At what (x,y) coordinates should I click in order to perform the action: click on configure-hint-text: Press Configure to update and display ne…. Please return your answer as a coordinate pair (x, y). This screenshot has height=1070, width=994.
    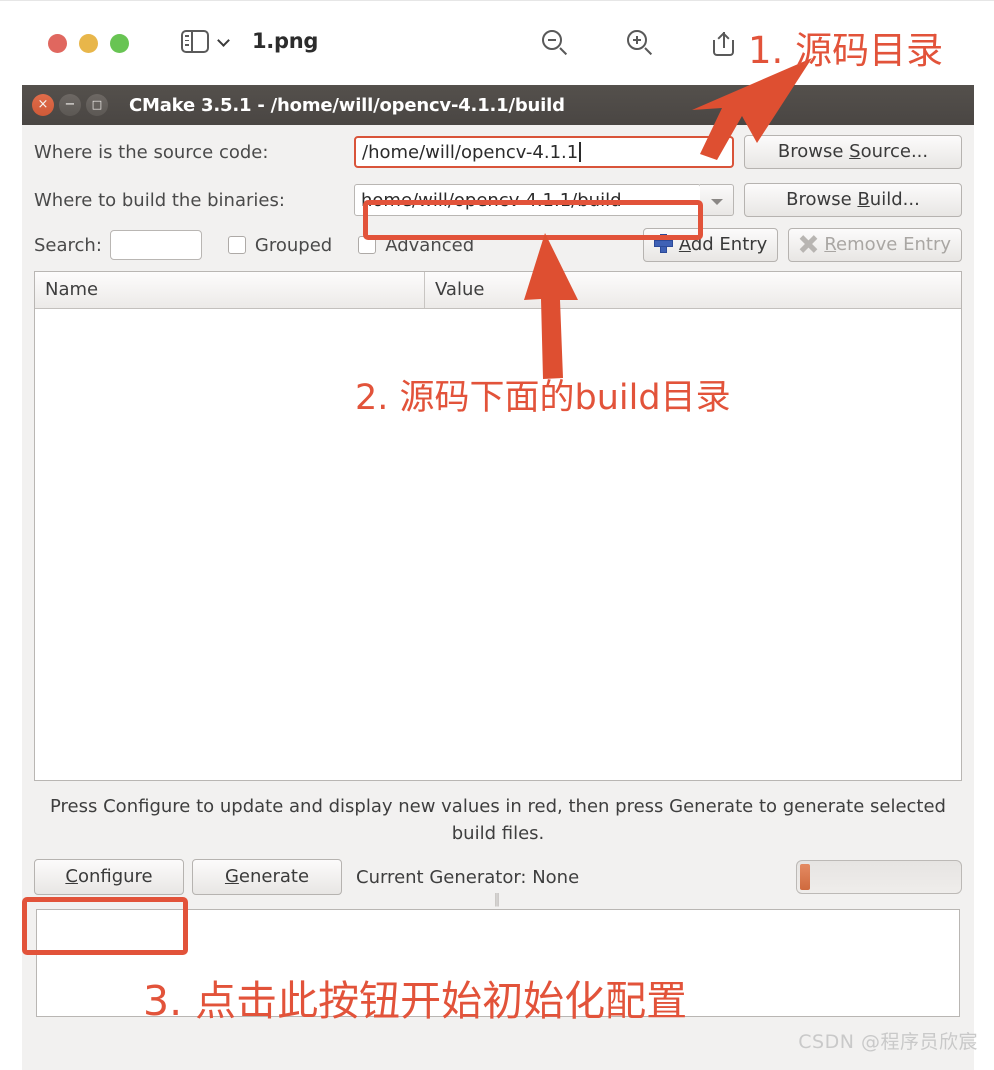
    Looking at the image, I should click on (498, 820).